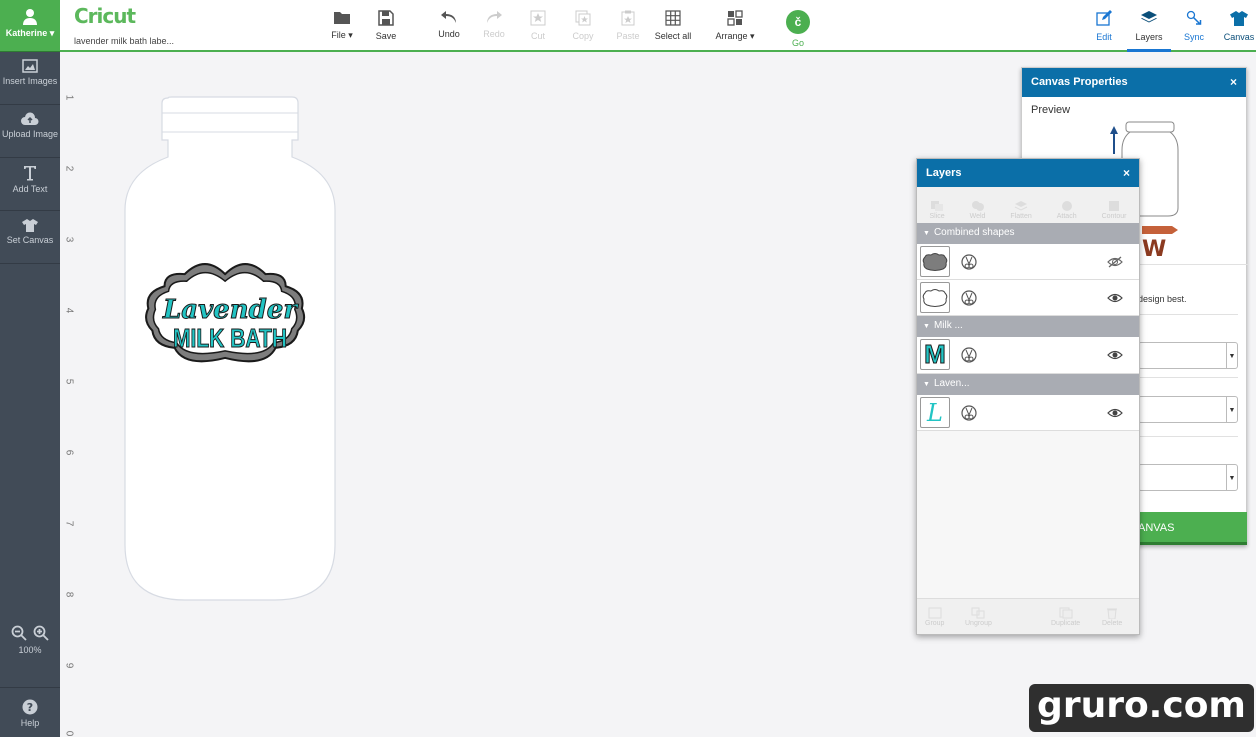 The image size is (1256, 737). Describe the element at coordinates (537, 36) in the screenshot. I see `cut-label: Cut` at that location.